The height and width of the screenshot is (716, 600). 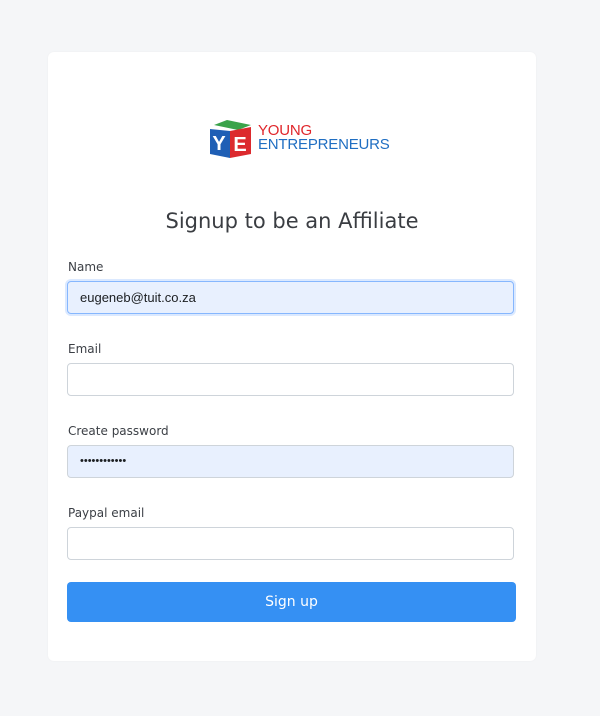 What do you see at coordinates (291, 602) in the screenshot?
I see `sign-up-button: Sign up` at bounding box center [291, 602].